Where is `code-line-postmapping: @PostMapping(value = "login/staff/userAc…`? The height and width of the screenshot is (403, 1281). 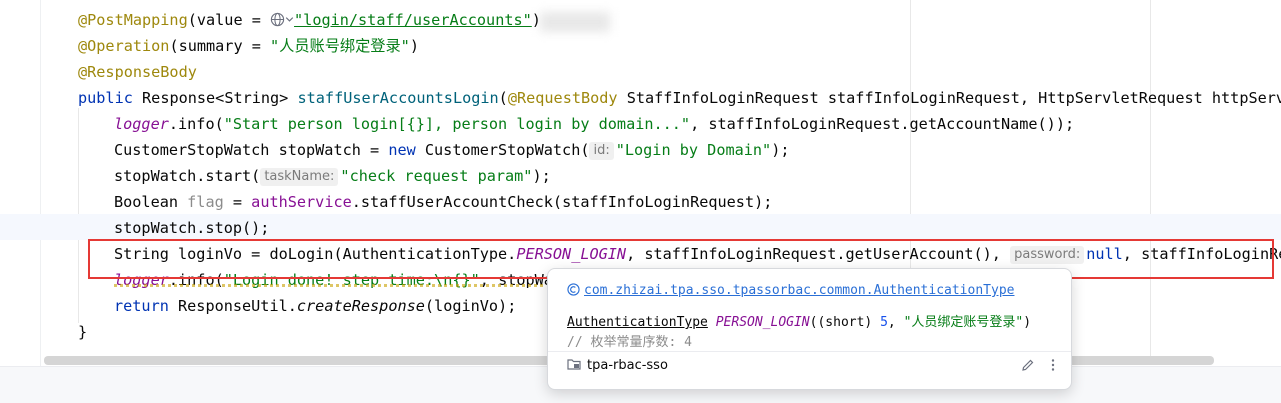 code-line-postmapping: @PostMapping(value = "login/staff/userAc… is located at coordinates (309, 20).